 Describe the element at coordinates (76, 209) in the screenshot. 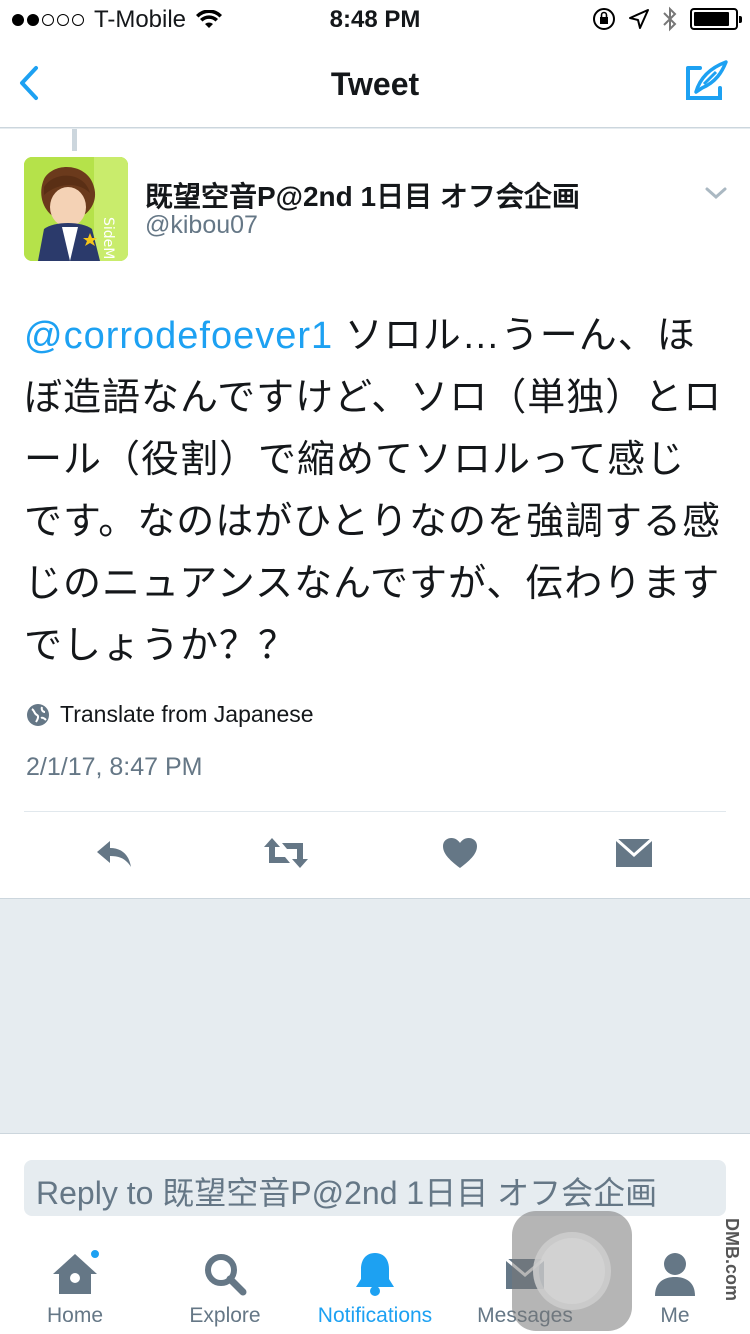

I see `avatar: SideM` at that location.